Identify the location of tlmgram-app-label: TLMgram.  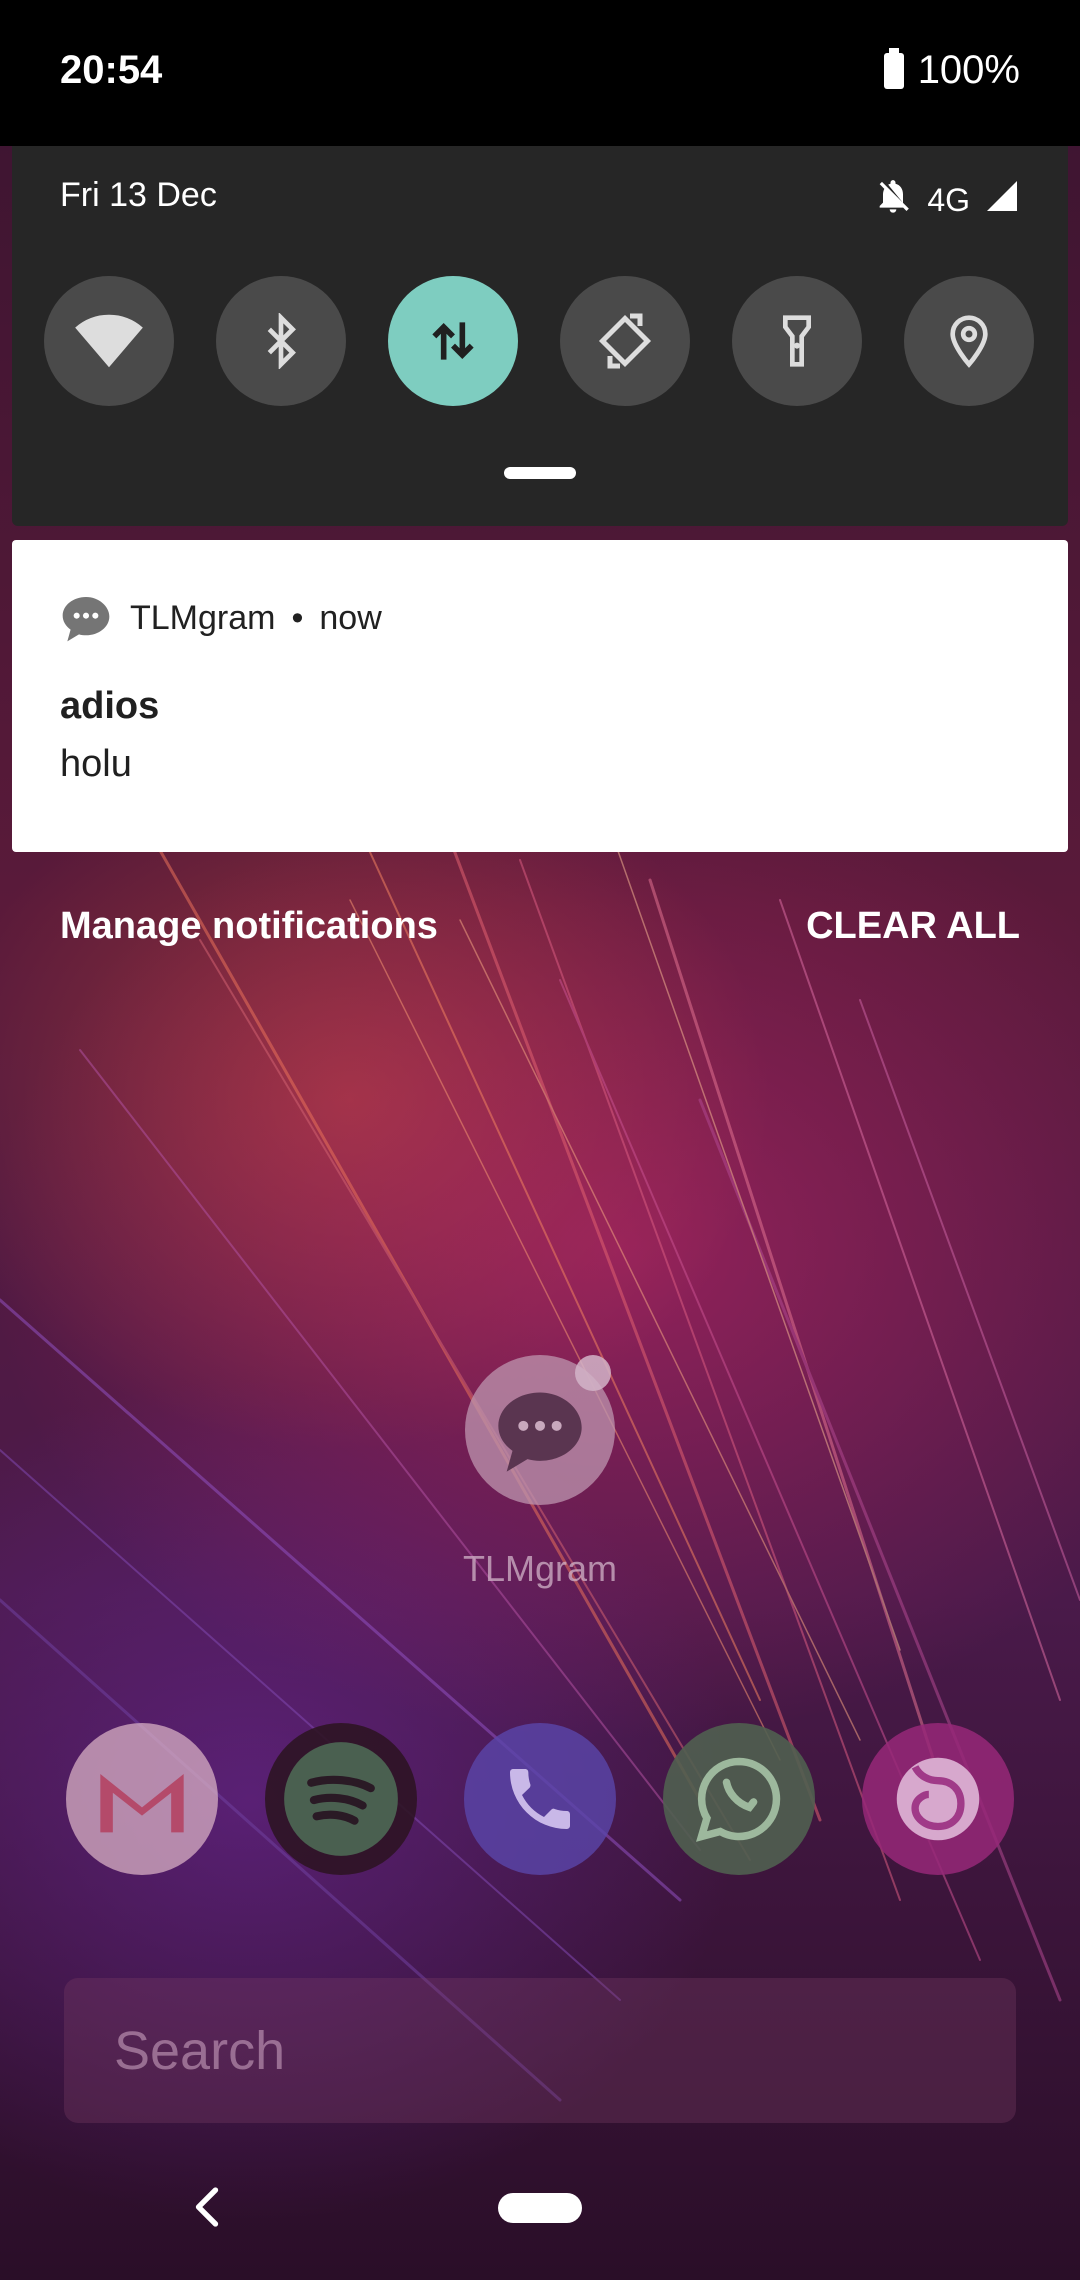
(540, 1568).